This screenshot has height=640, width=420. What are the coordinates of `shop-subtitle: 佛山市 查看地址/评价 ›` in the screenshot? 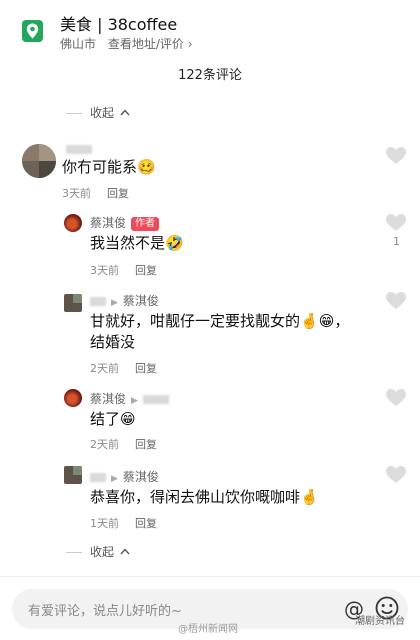 It's located at (126, 43).